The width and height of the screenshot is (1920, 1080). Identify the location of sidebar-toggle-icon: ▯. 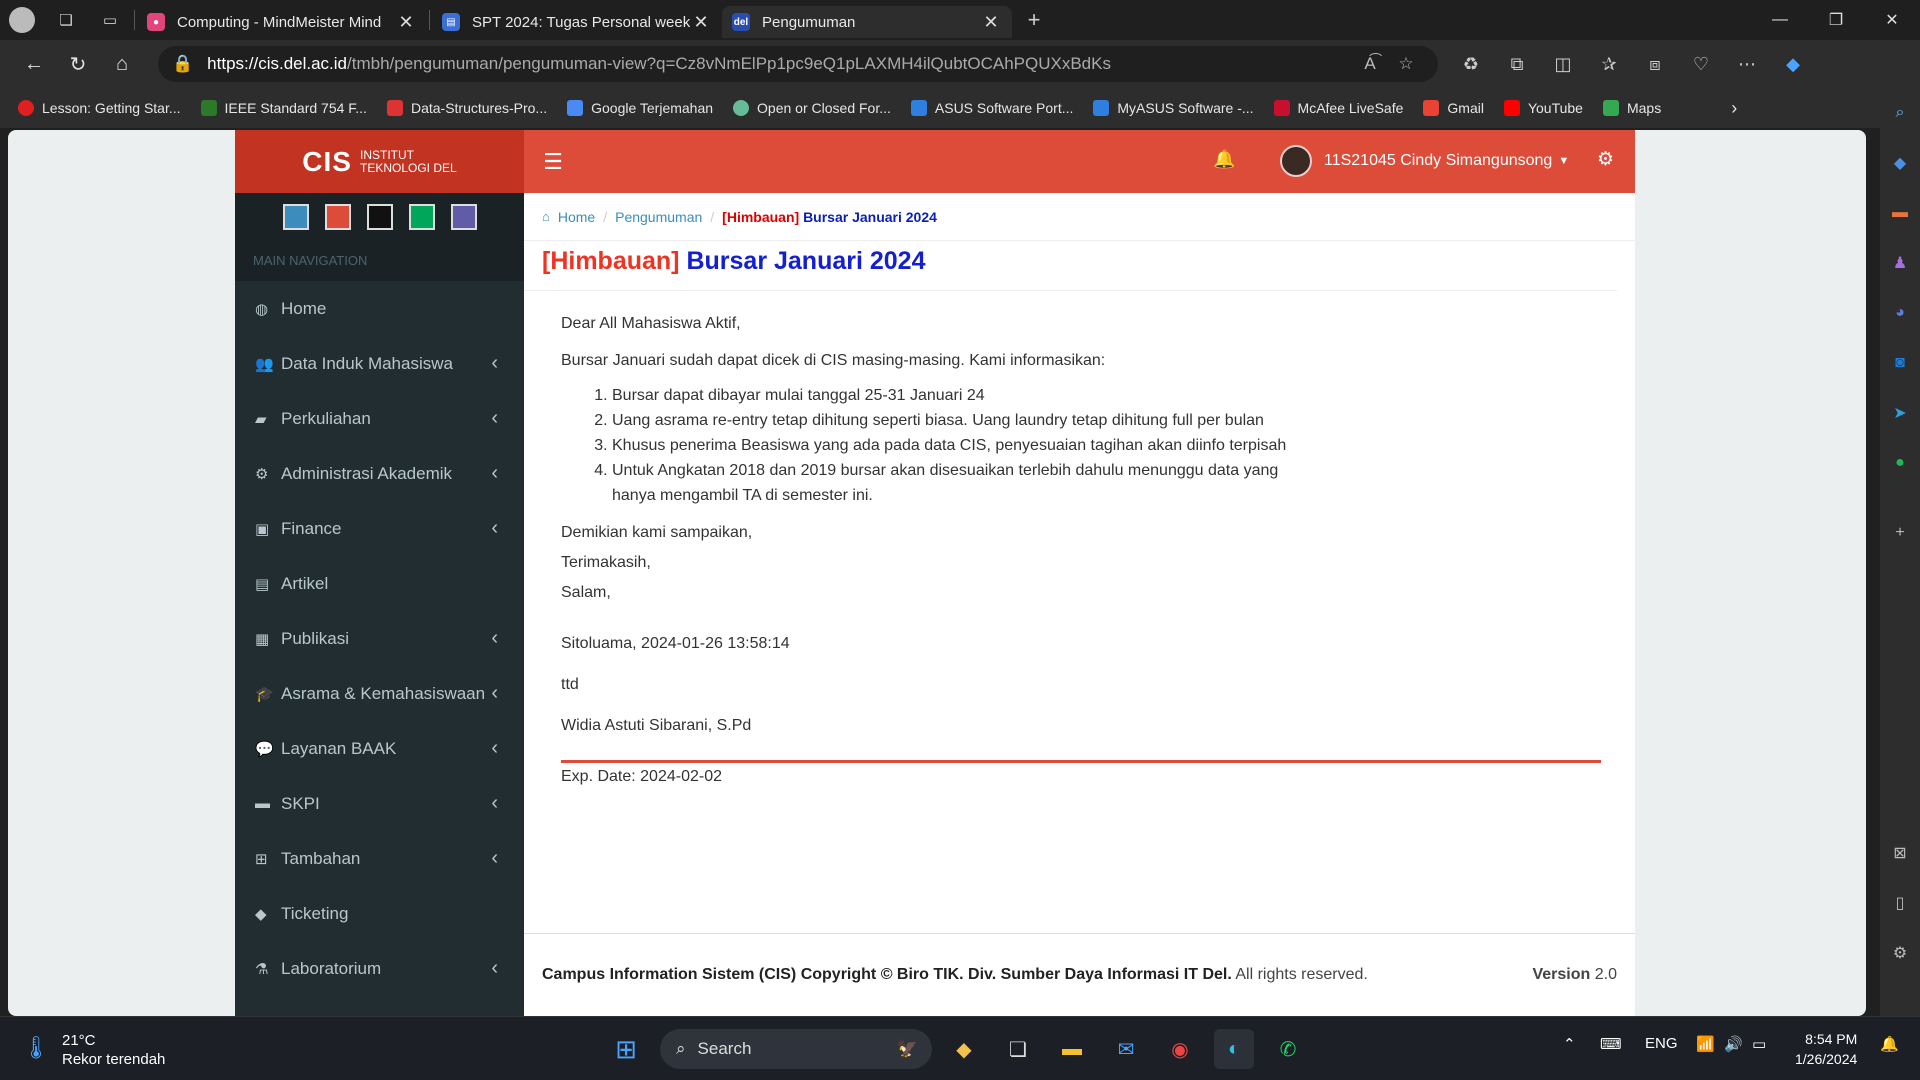
(1900, 903).